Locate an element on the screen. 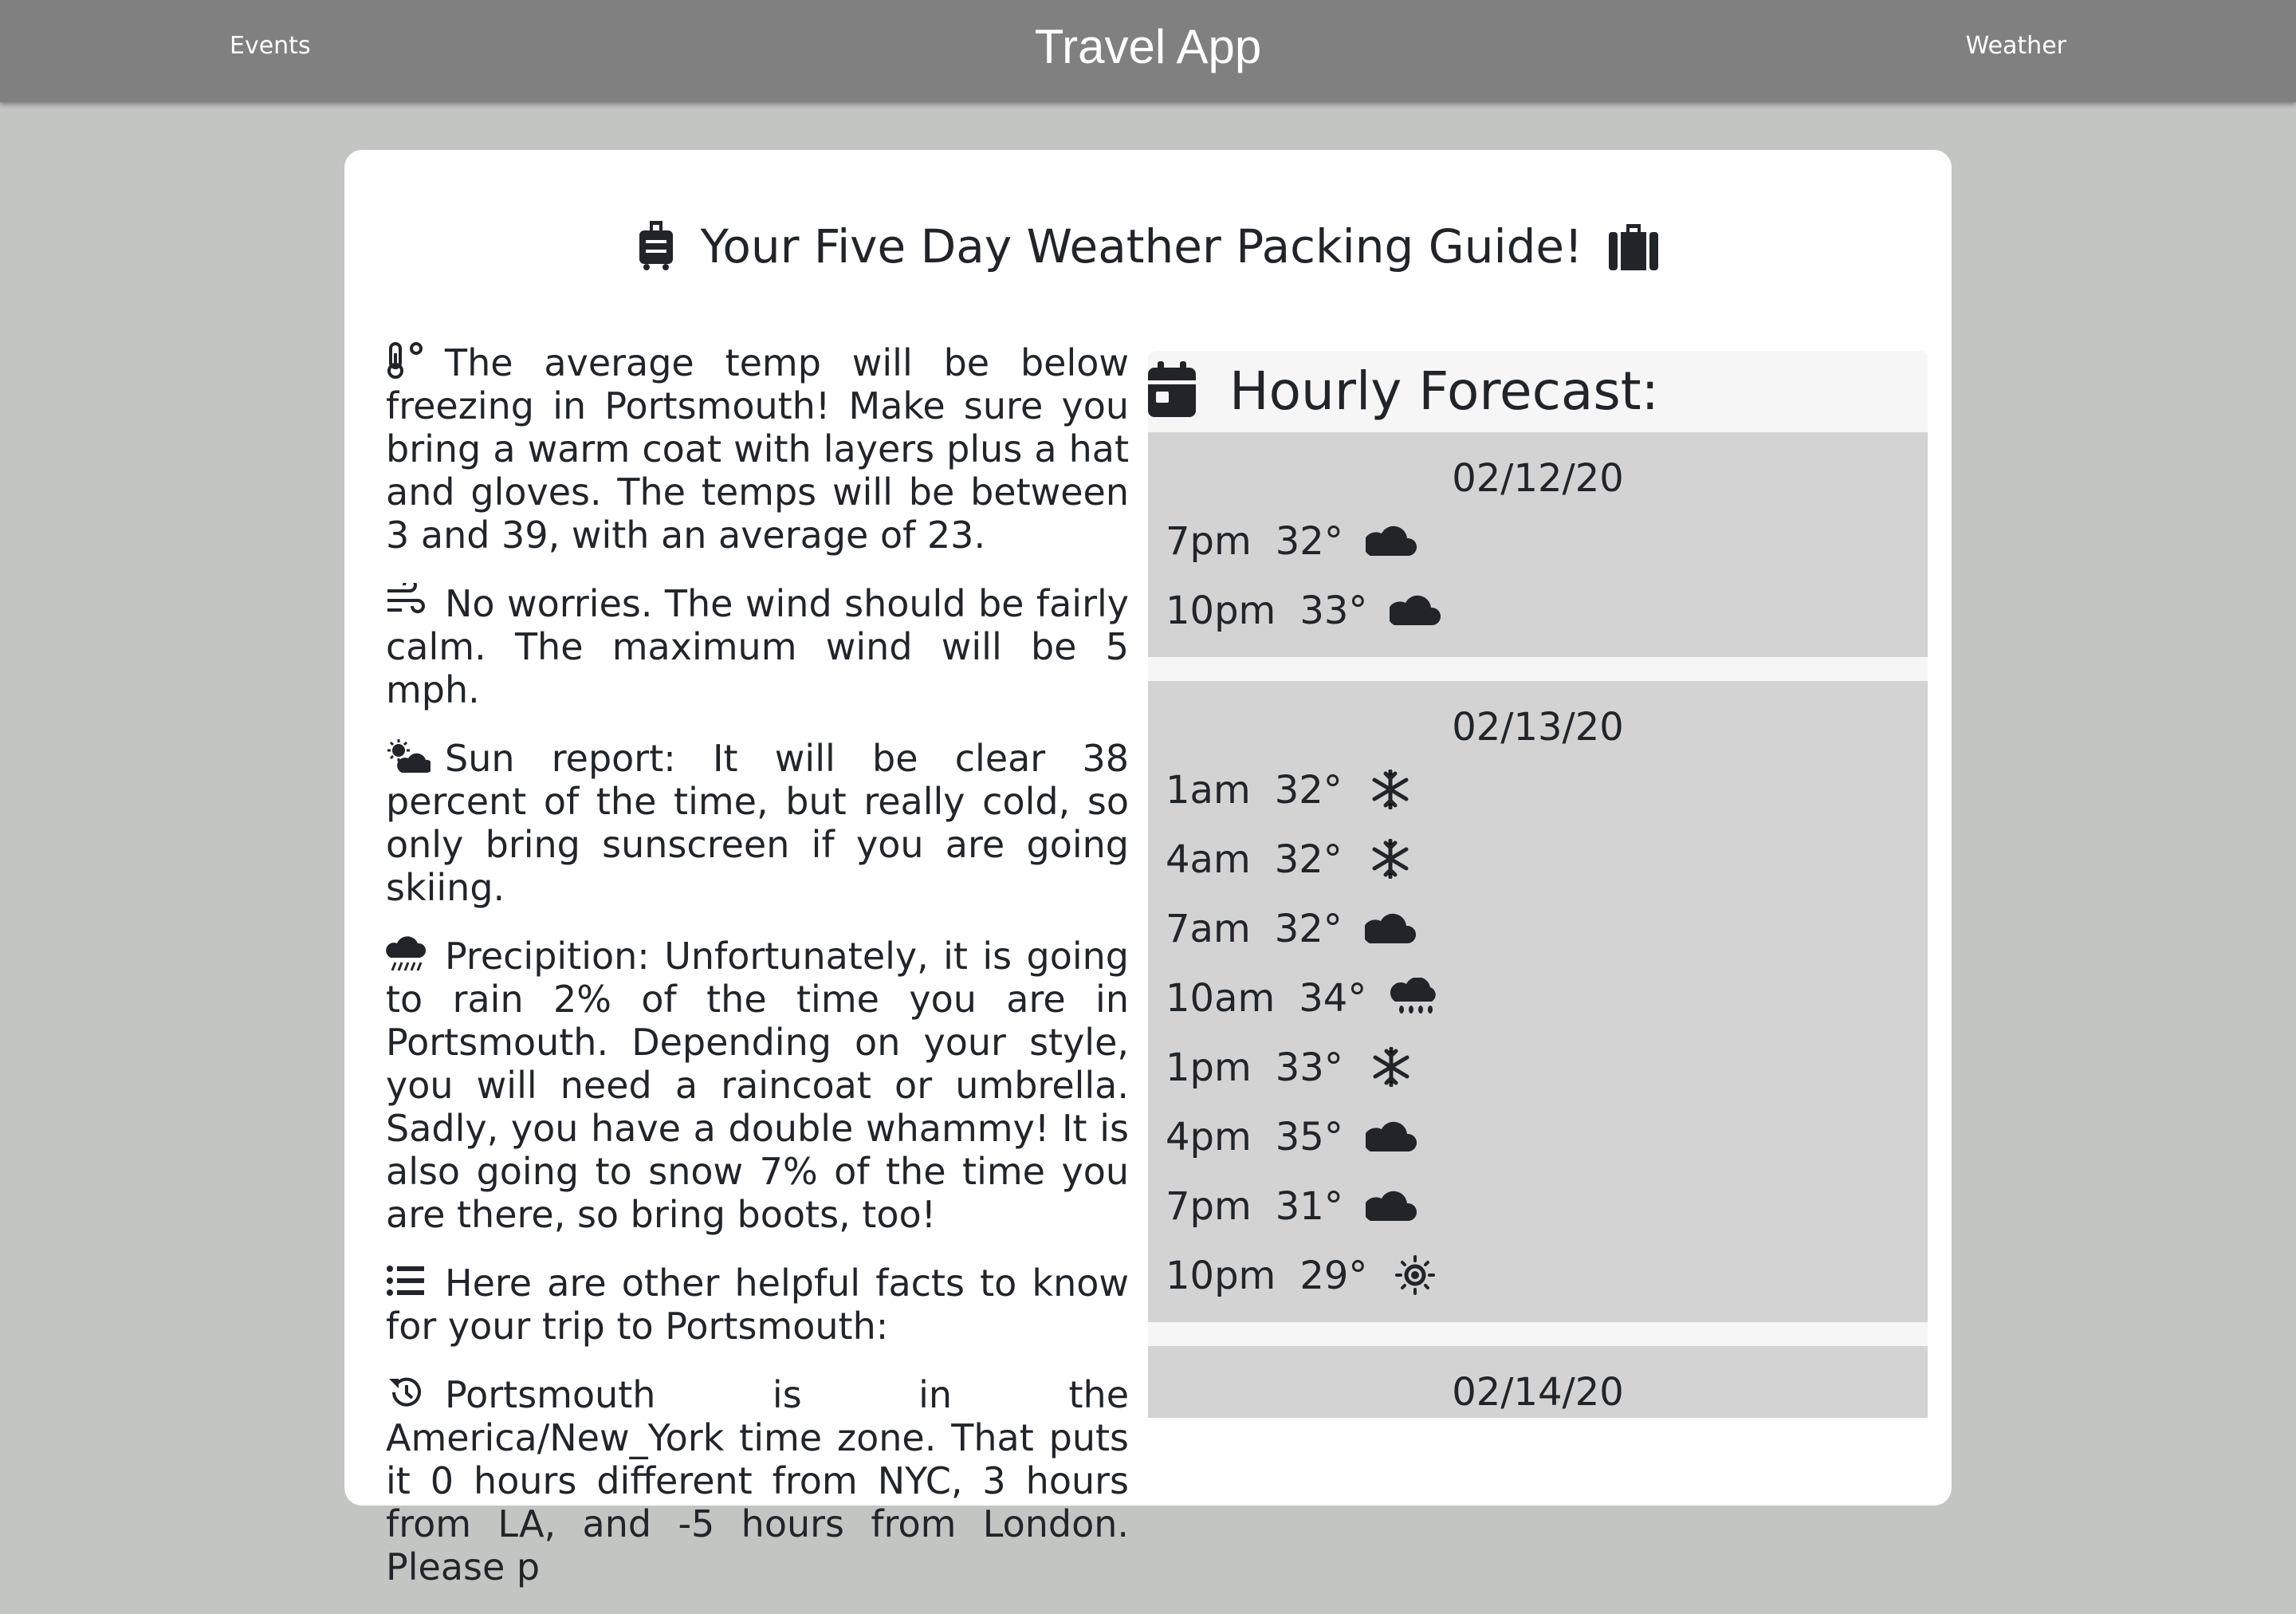 The image size is (2296, 1614). wind-icon is located at coordinates (406, 598).